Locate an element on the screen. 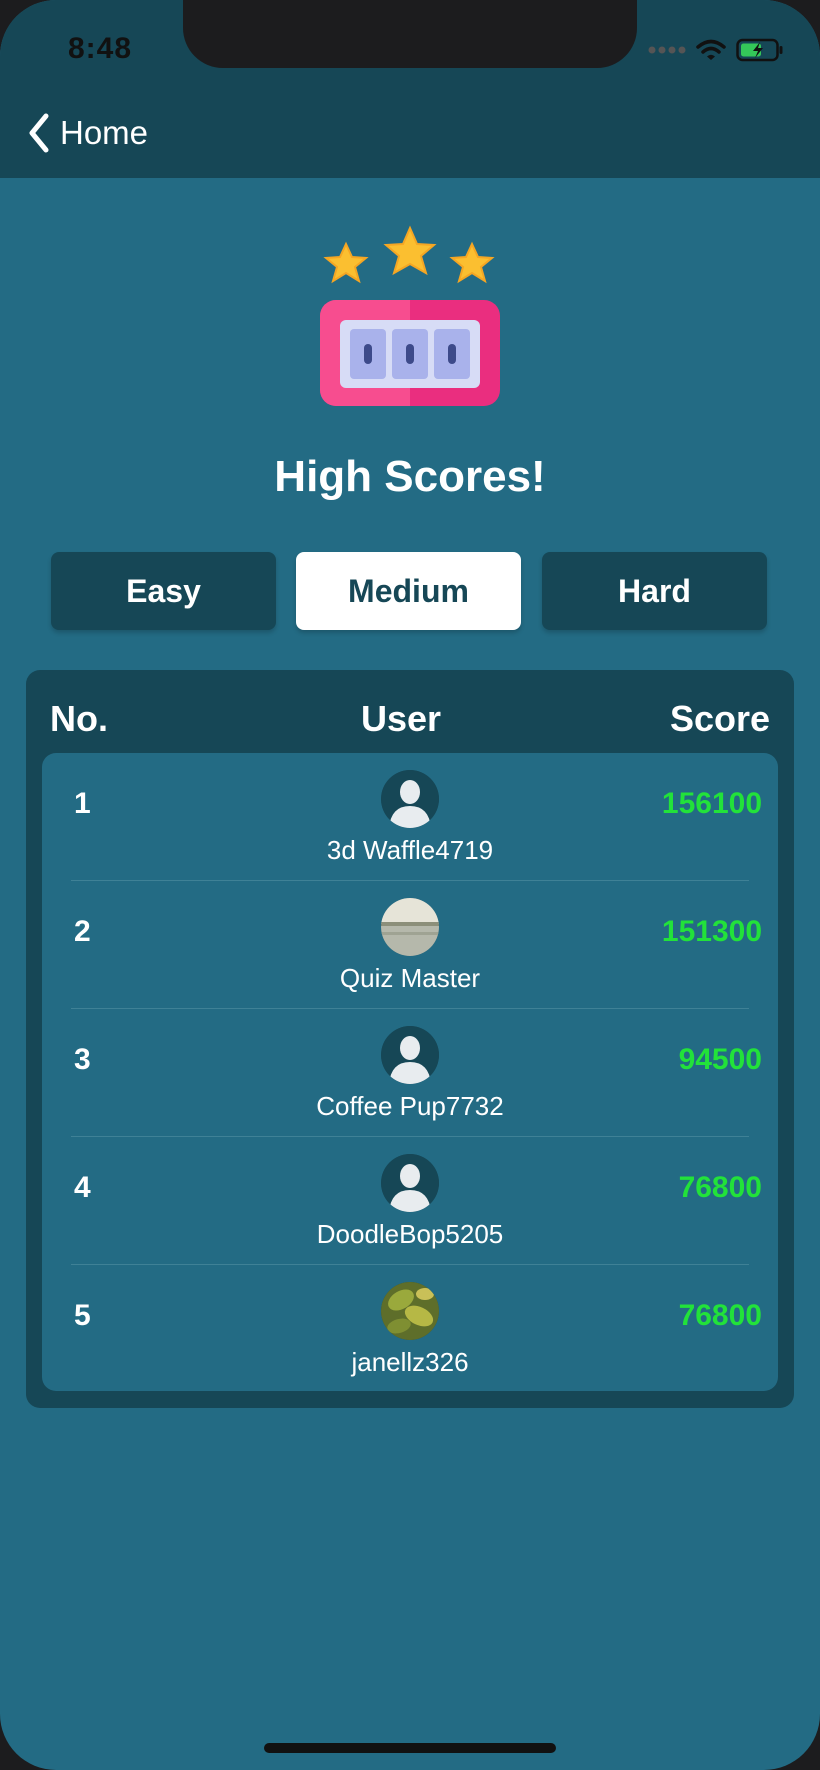  table-row: 5 janellz326 76800 is located at coordinates (410, 1328).